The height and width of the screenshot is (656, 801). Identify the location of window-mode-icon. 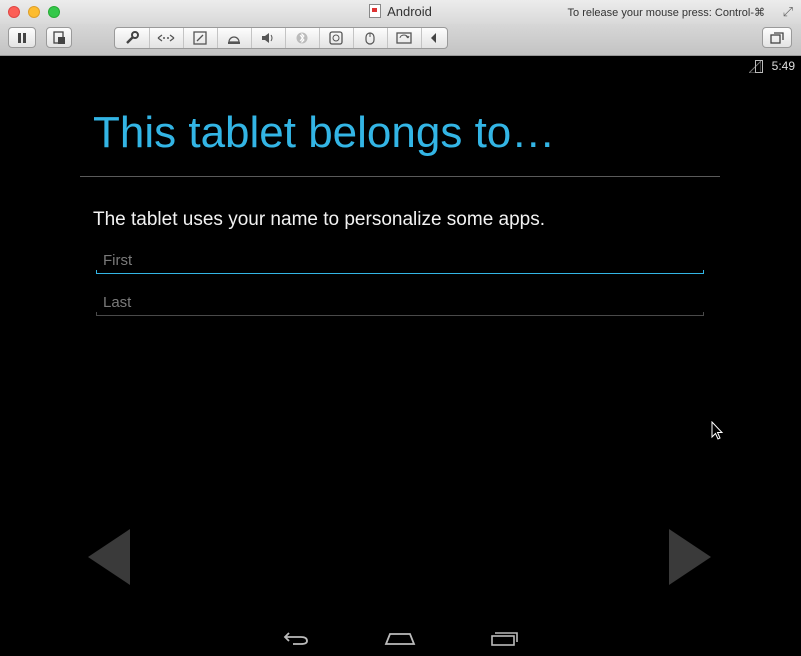
(777, 37).